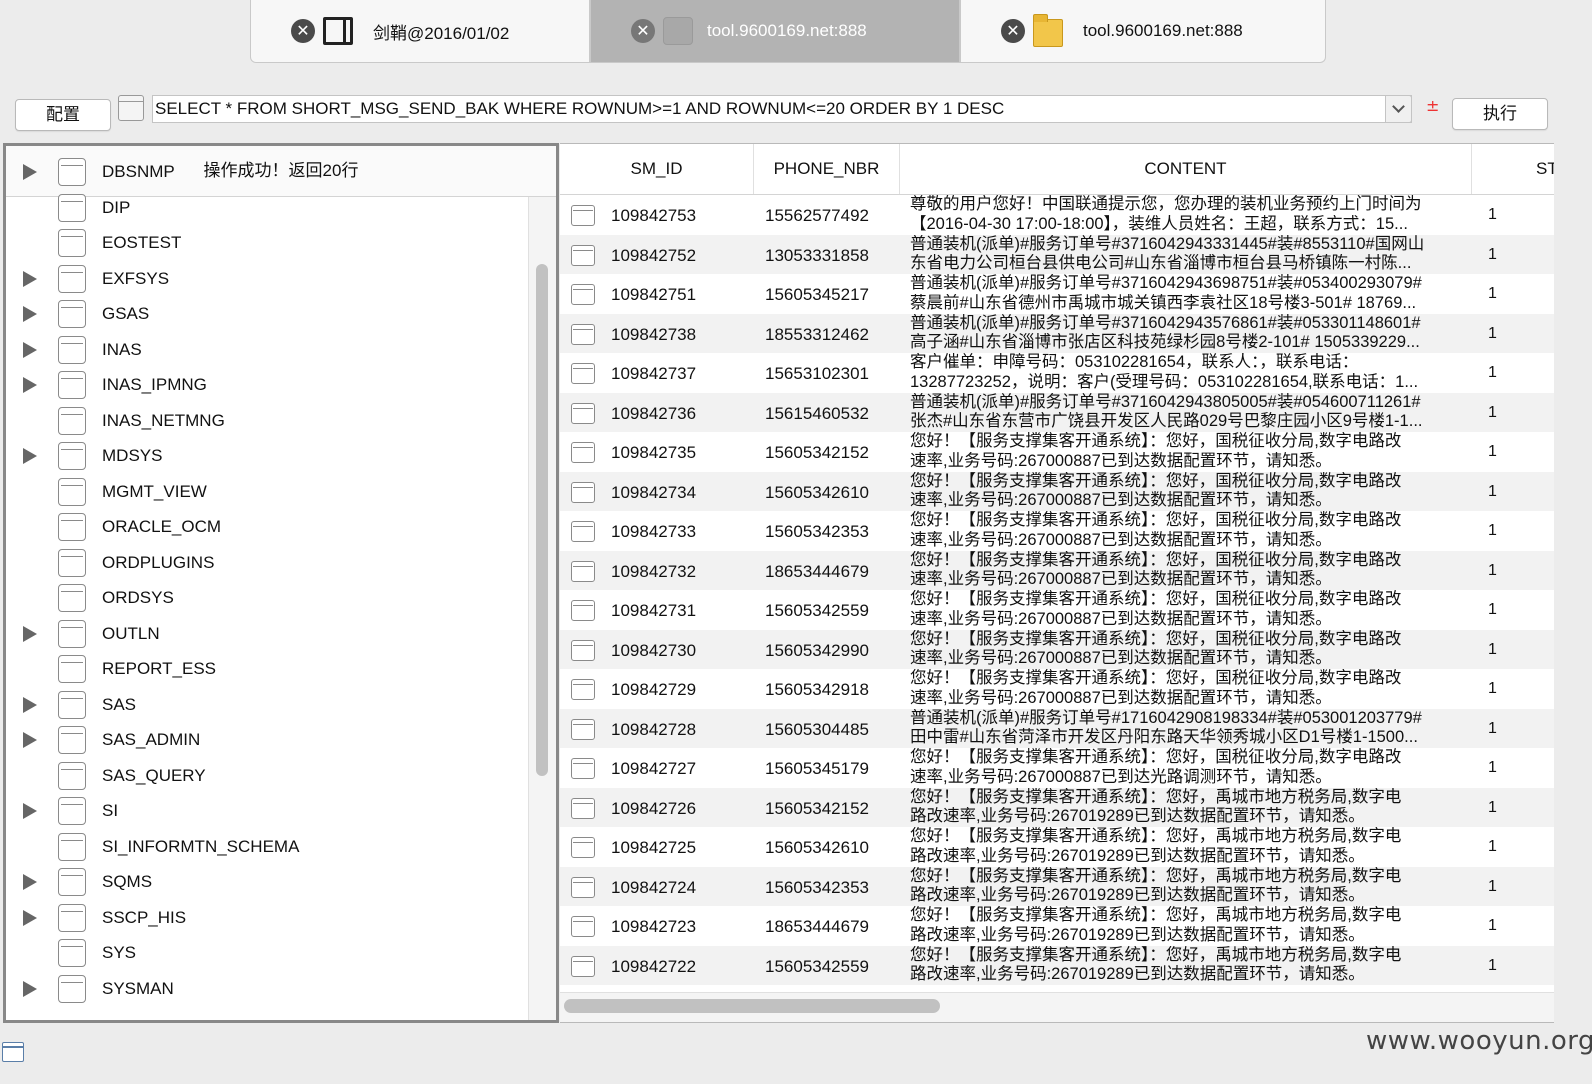 The height and width of the screenshot is (1084, 1592). I want to click on schema-item: EXFSYS, so click(266, 278).